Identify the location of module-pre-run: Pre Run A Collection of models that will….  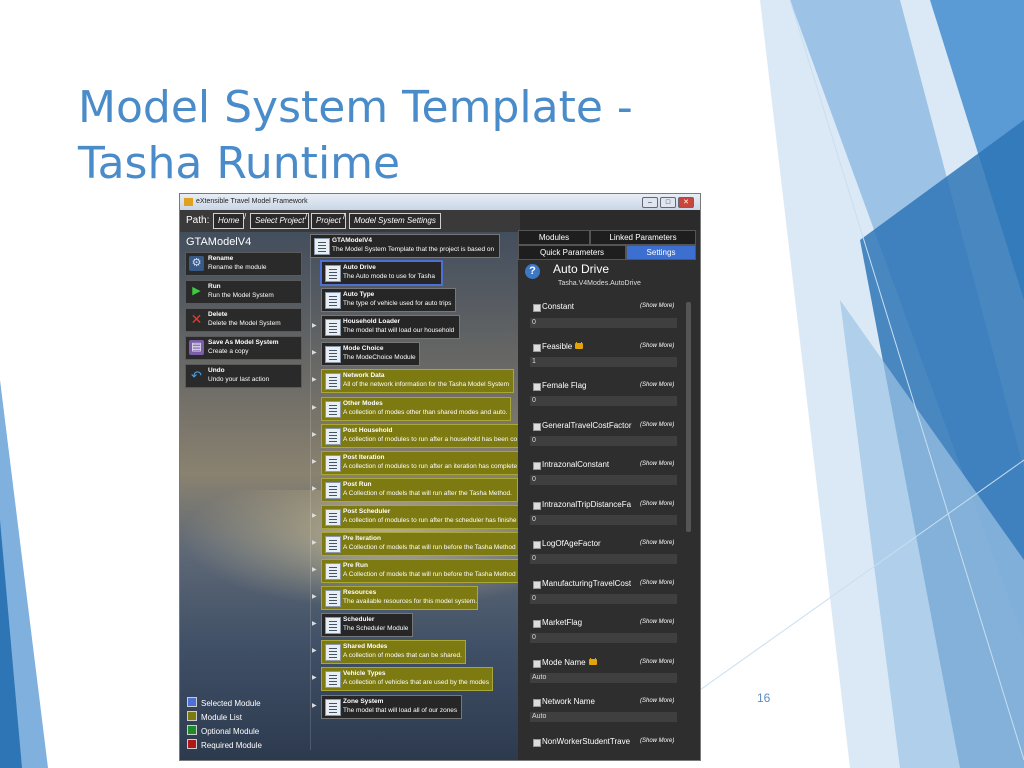
(420, 571).